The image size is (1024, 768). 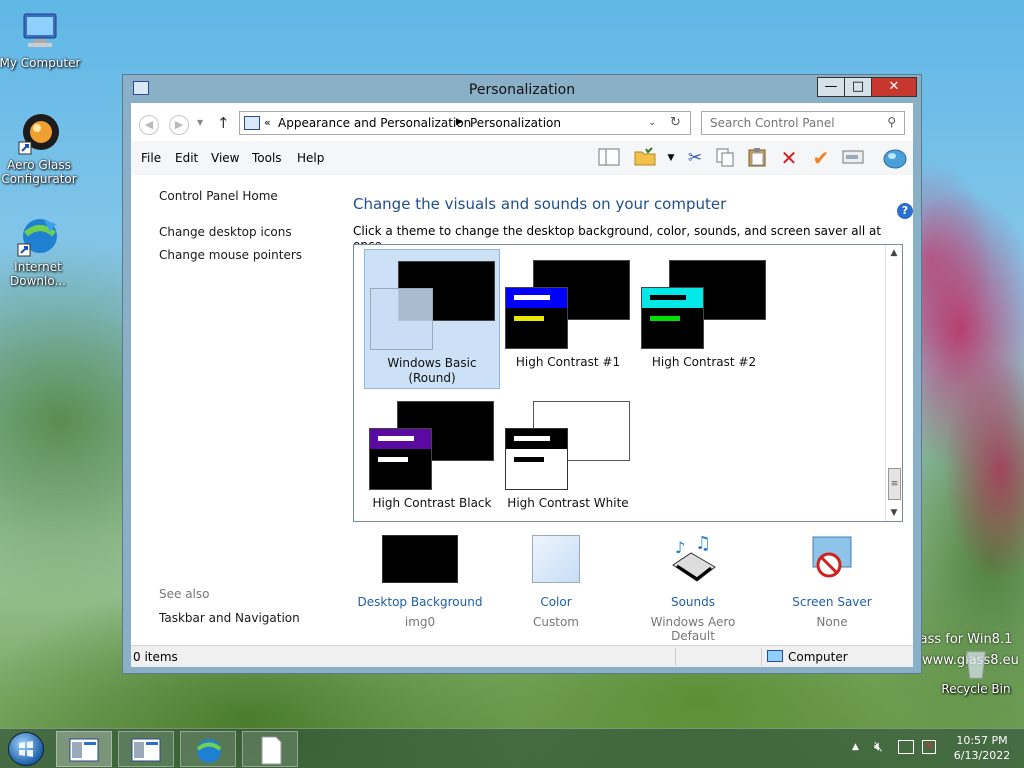 I want to click on view-options-icon, so click(x=895, y=158).